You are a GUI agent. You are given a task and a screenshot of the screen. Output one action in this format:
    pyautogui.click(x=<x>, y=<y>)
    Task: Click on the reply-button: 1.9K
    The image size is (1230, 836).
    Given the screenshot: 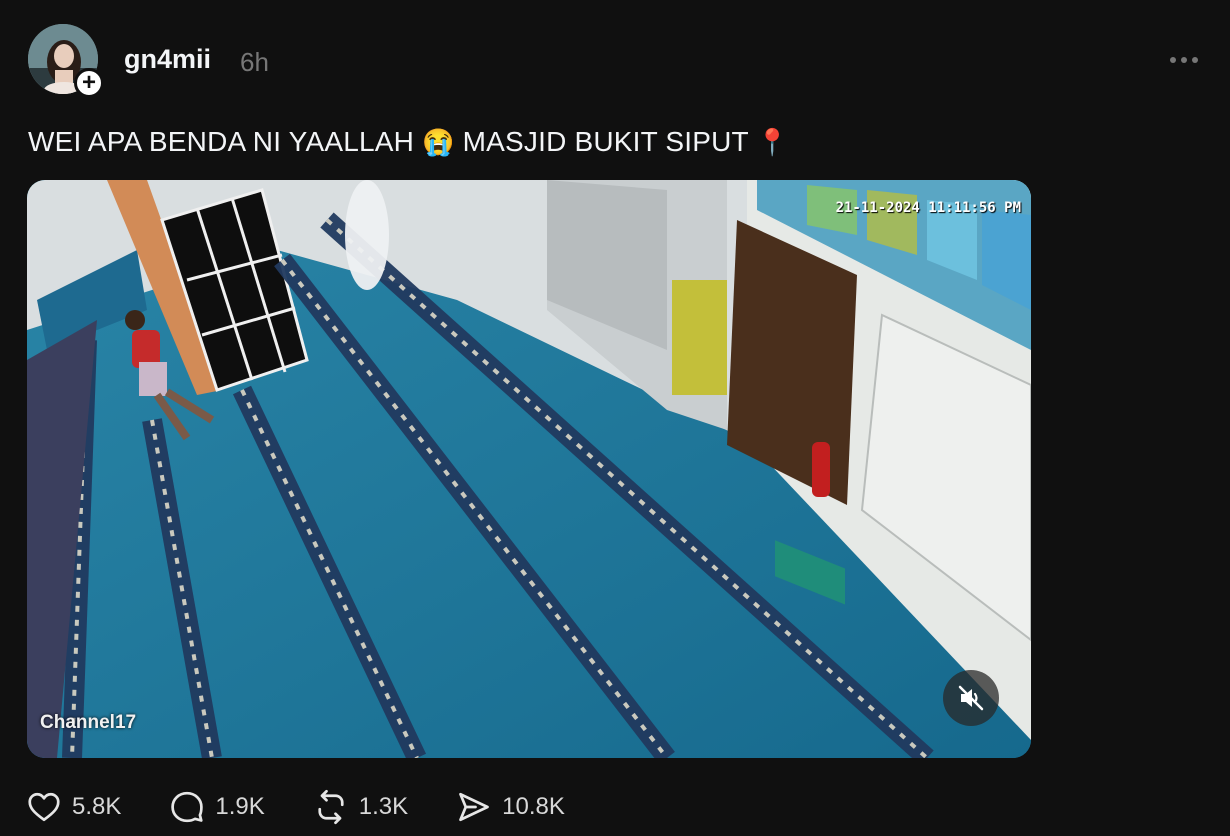 What is the action you would take?
    pyautogui.click(x=217, y=807)
    